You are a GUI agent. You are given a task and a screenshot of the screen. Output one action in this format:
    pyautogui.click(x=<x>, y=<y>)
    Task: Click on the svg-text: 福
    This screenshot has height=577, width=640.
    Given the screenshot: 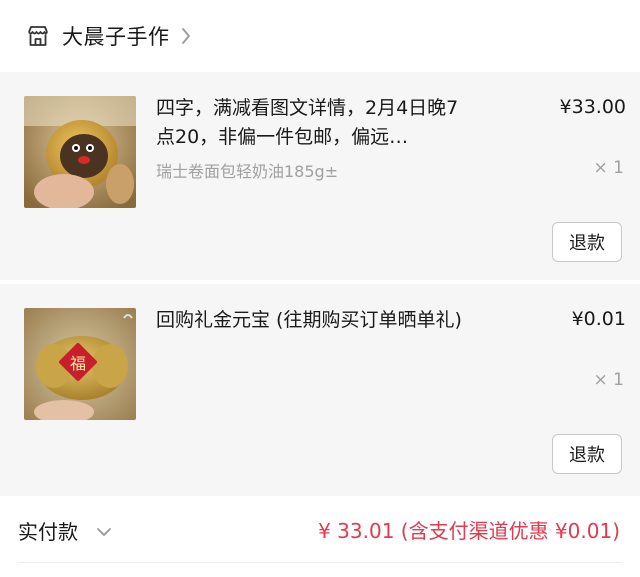 What is the action you would take?
    pyautogui.click(x=78, y=363)
    